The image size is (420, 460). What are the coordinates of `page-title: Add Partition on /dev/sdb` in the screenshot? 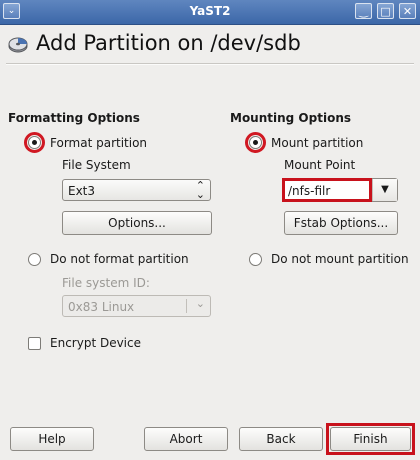 It's located at (168, 43).